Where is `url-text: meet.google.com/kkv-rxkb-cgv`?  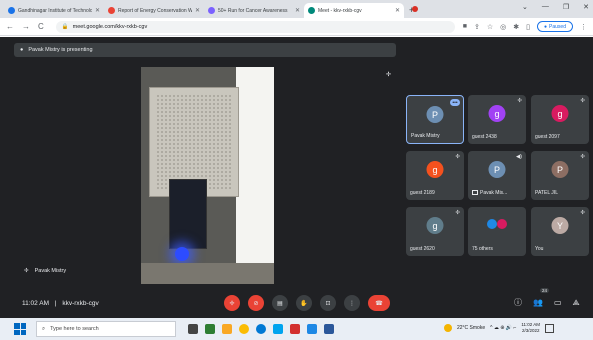
url-text: meet.google.com/kkv-rxkb-cgv is located at coordinates (110, 26).